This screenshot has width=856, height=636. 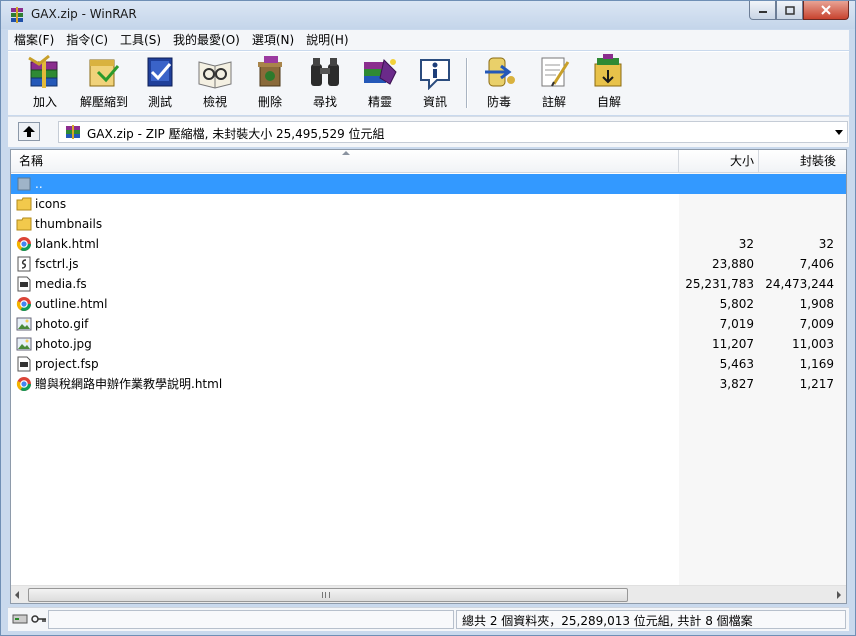 What do you see at coordinates (24, 184) in the screenshot?
I see `parent-folder-icon` at bounding box center [24, 184].